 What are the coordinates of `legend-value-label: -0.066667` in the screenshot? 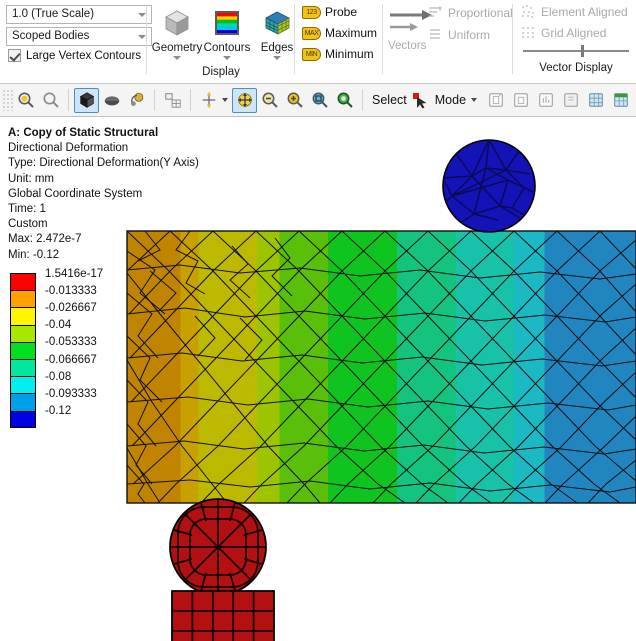 It's located at (71, 359).